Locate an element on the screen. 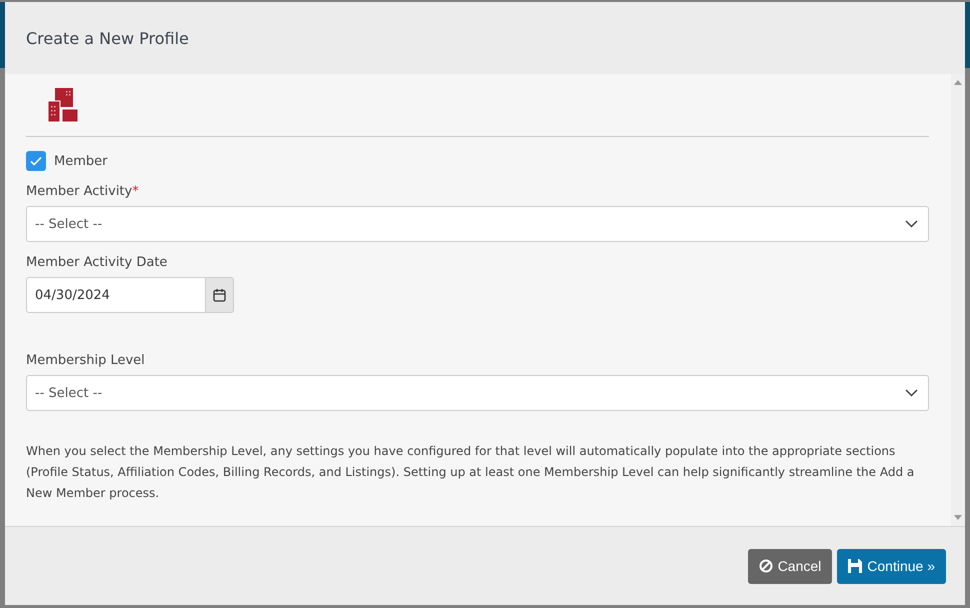 This screenshot has height=608, width=970. continue-button: Continue » is located at coordinates (891, 566).